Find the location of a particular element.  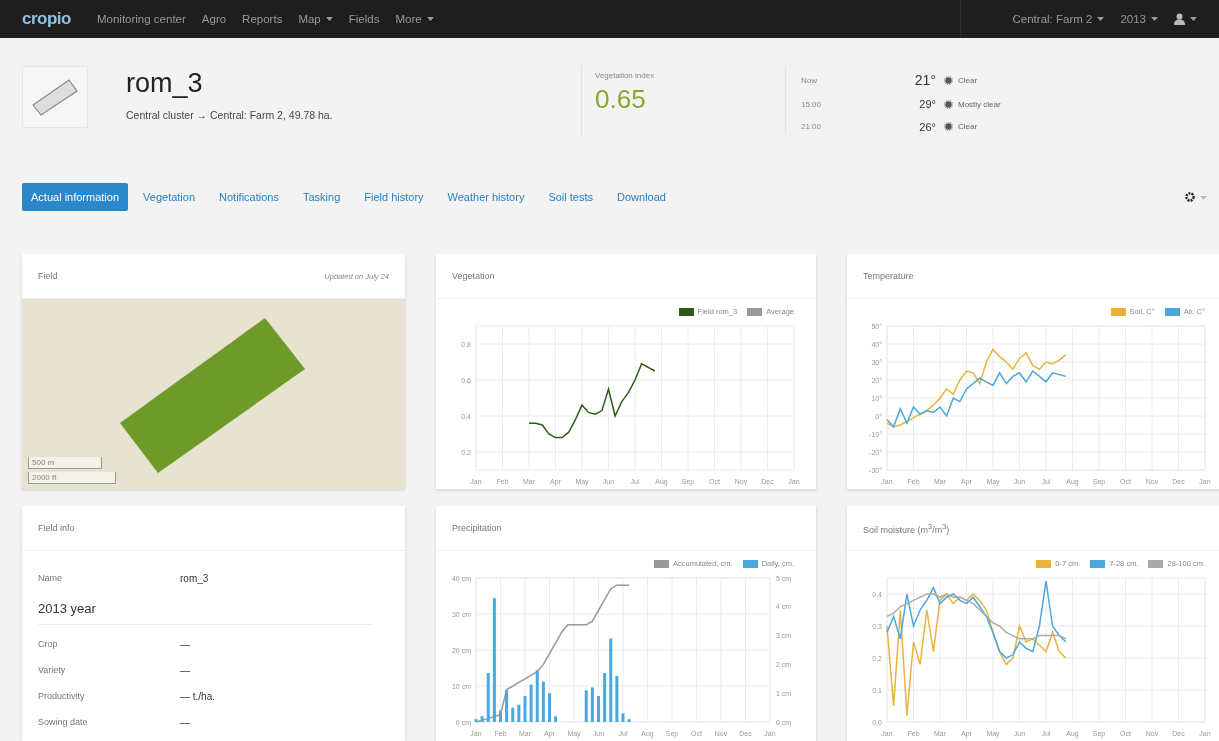

nav-link: Map is located at coordinates (315, 19).